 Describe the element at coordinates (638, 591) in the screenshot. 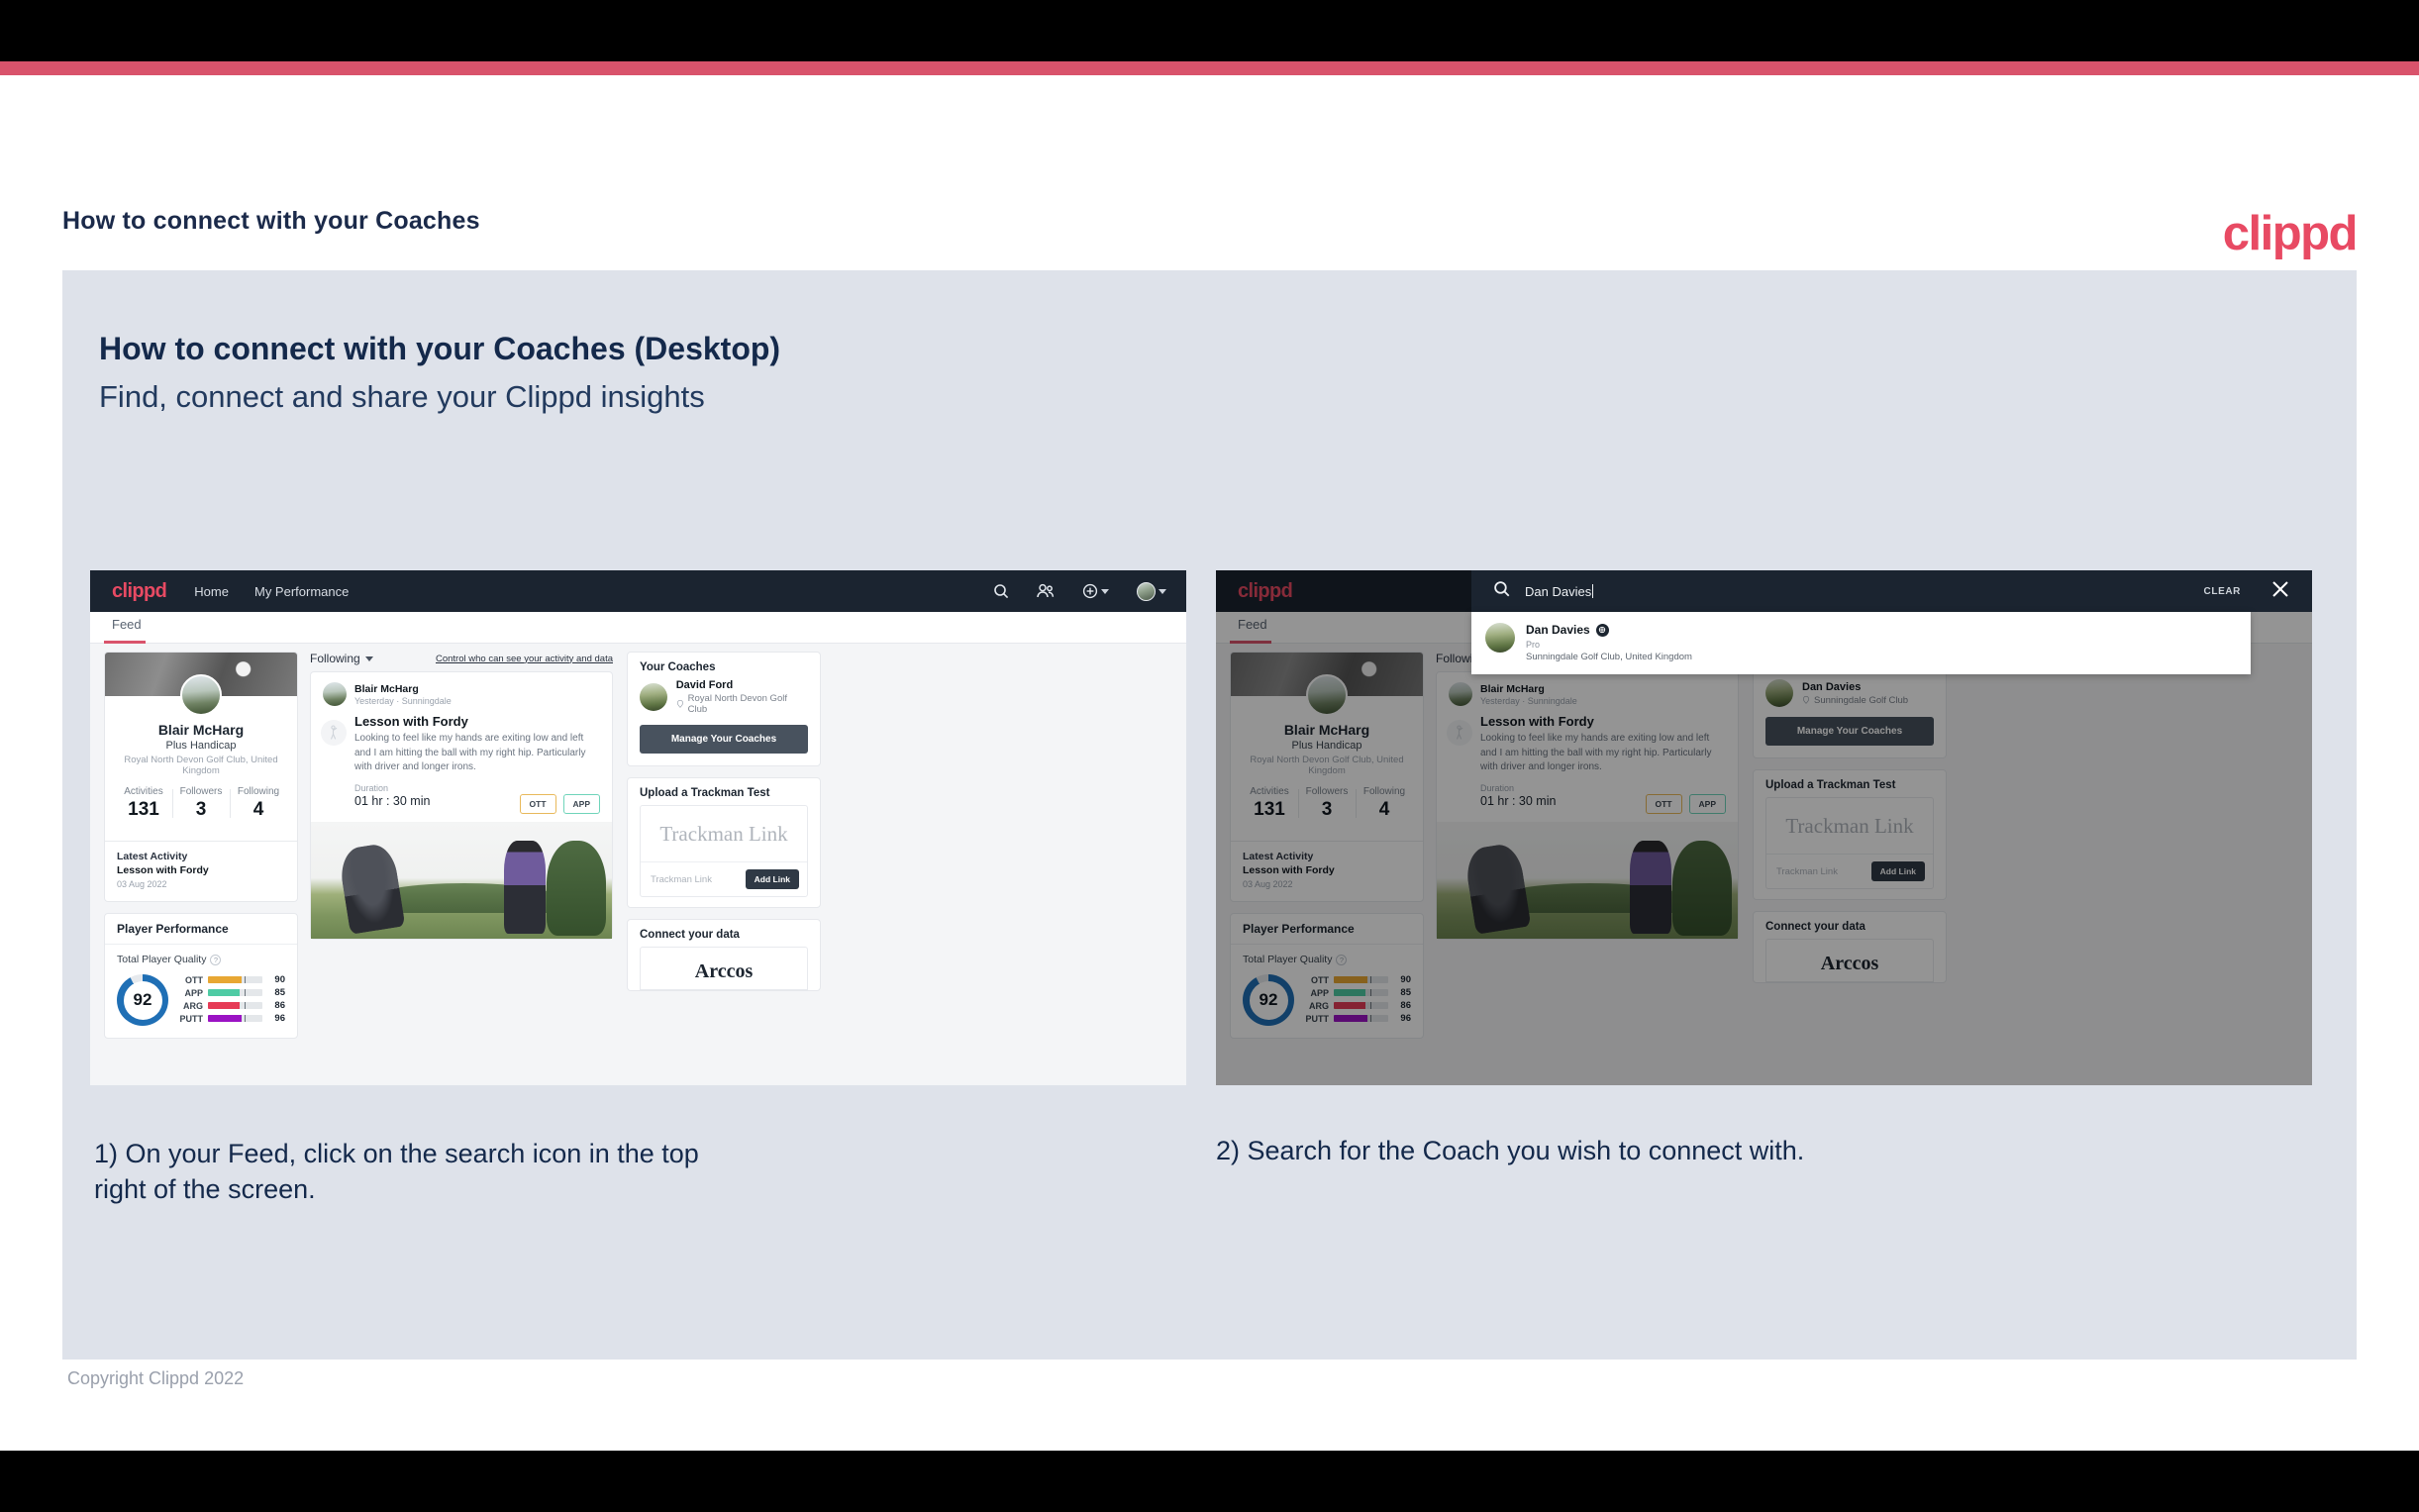

I see `app-navbar: clippd Home My Performance` at that location.